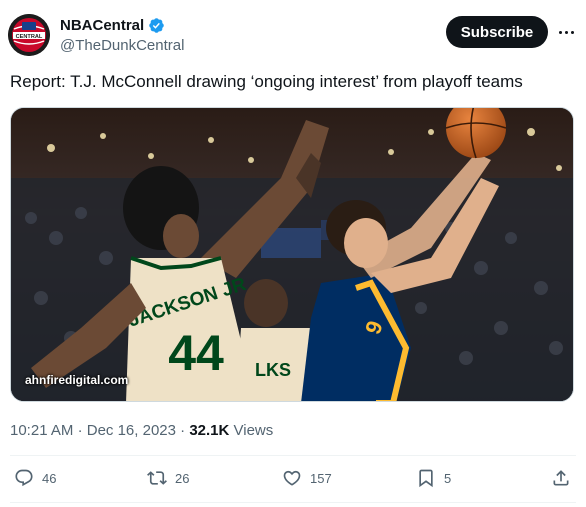 This screenshot has width=586, height=507. Describe the element at coordinates (156, 25) in the screenshot. I see `verified-badge-icon` at that location.